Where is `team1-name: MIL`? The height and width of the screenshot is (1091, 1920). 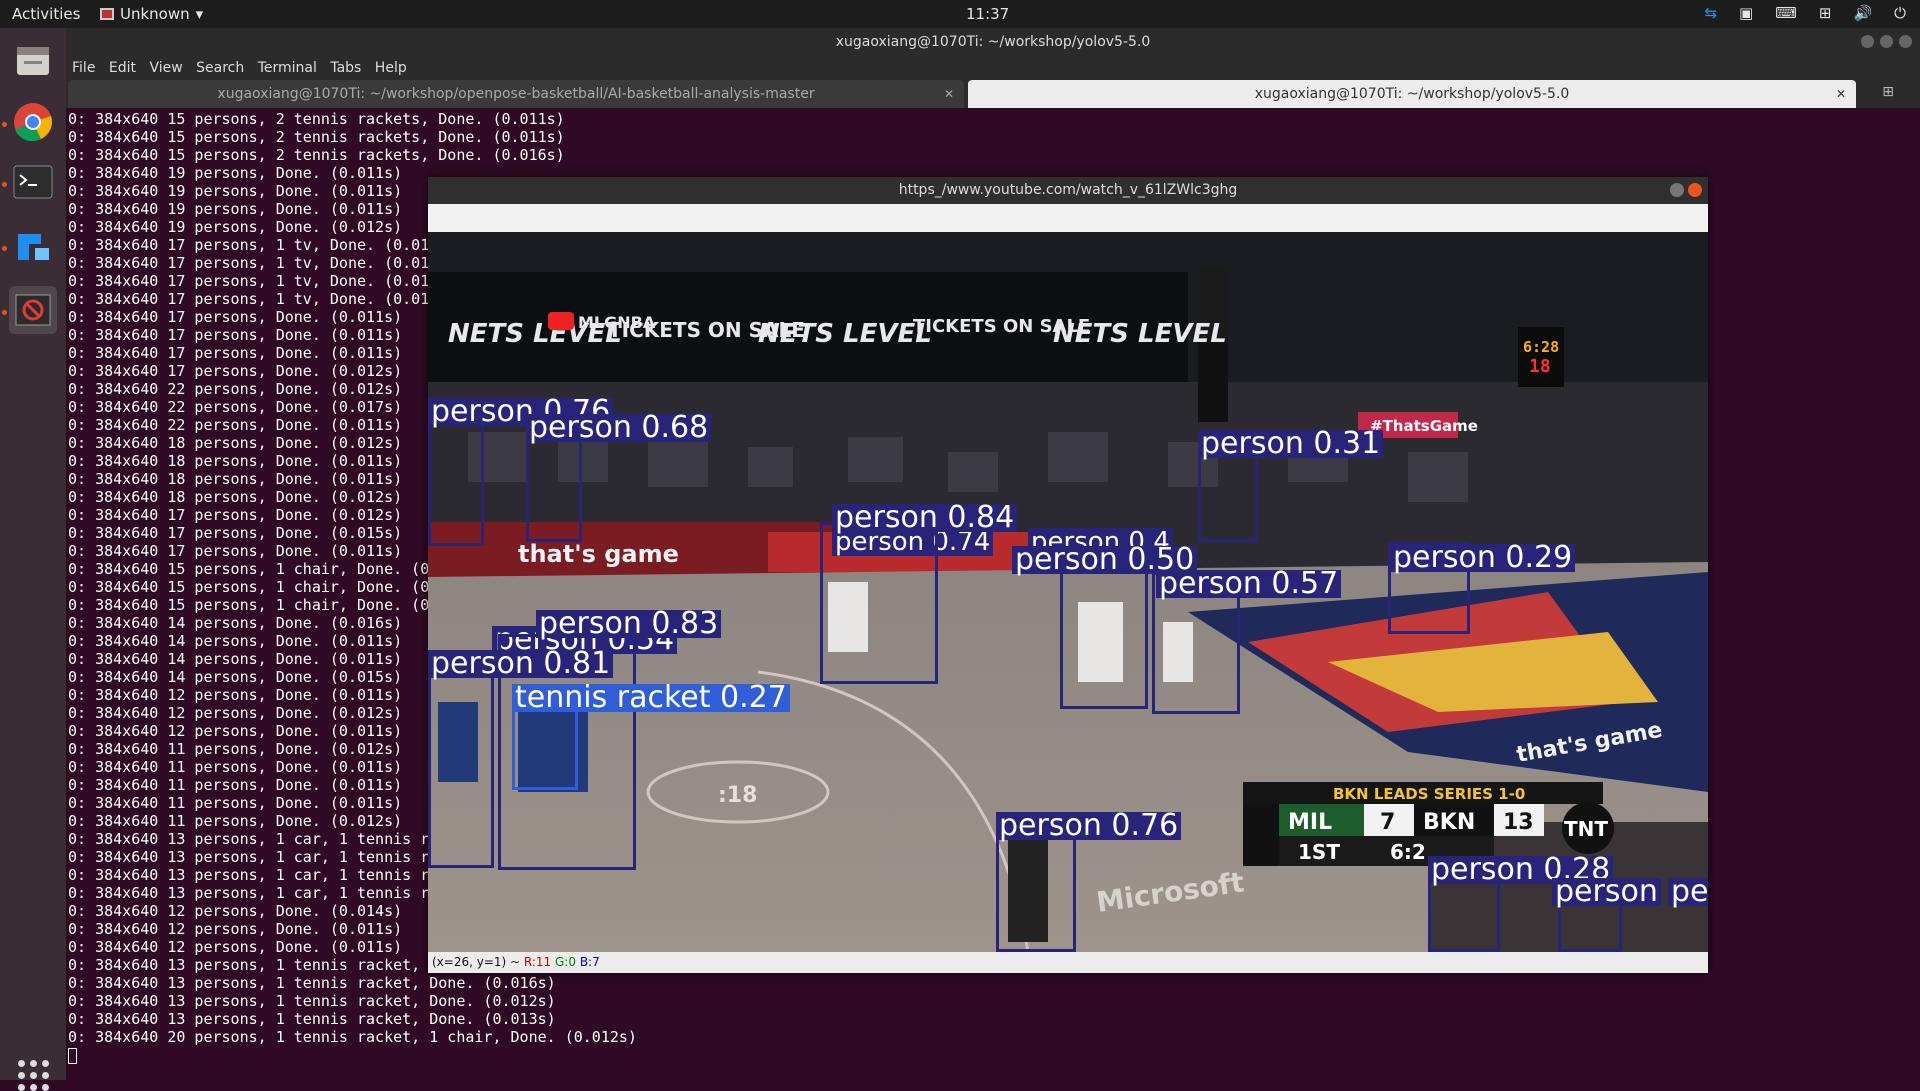 team1-name: MIL is located at coordinates (1310, 822).